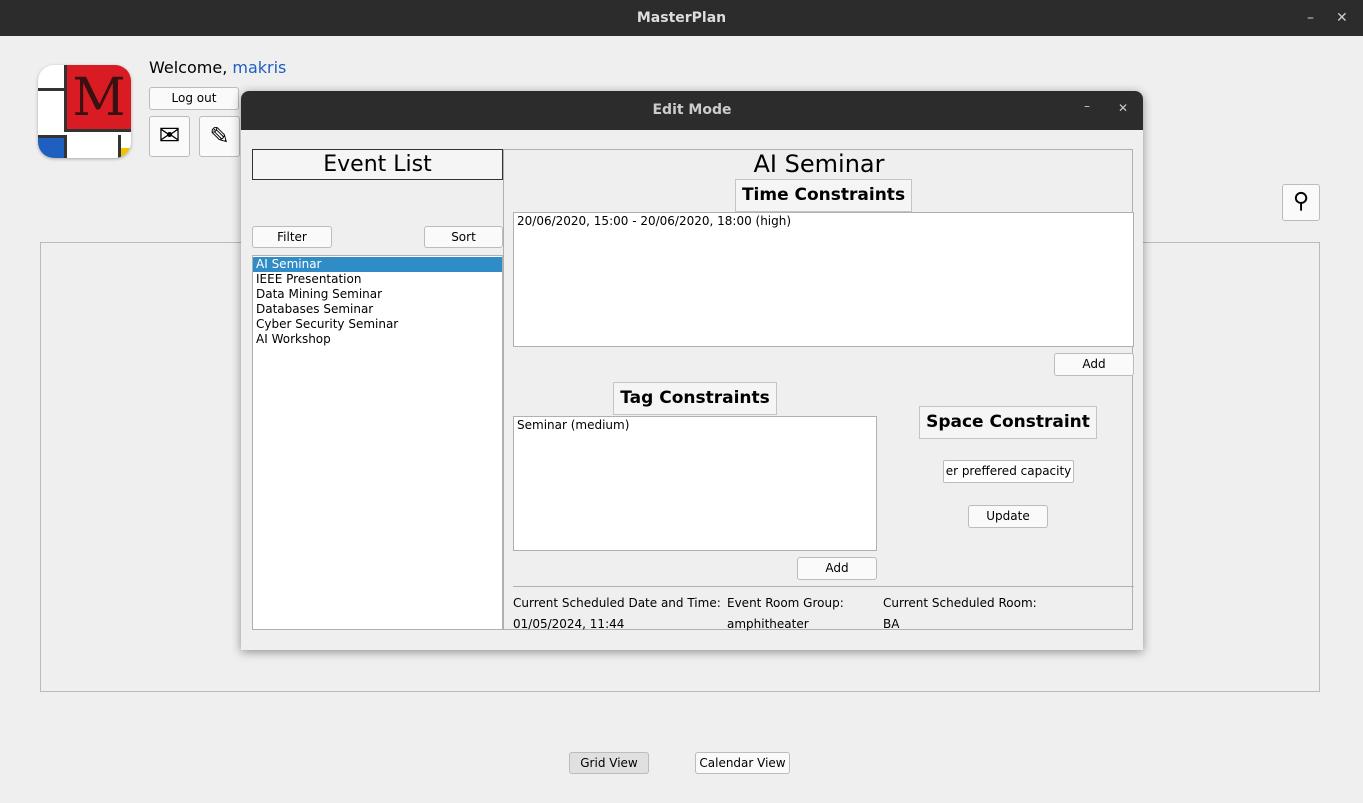  Describe the element at coordinates (377, 294) in the screenshot. I see `event-list-item: Data Mining Seminar` at that location.